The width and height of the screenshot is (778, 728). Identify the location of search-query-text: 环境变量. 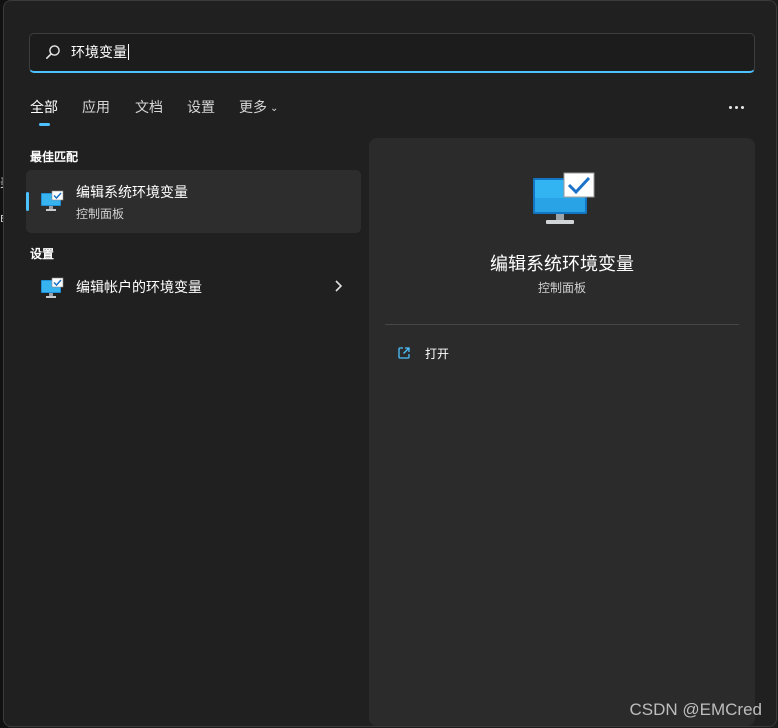
(100, 53).